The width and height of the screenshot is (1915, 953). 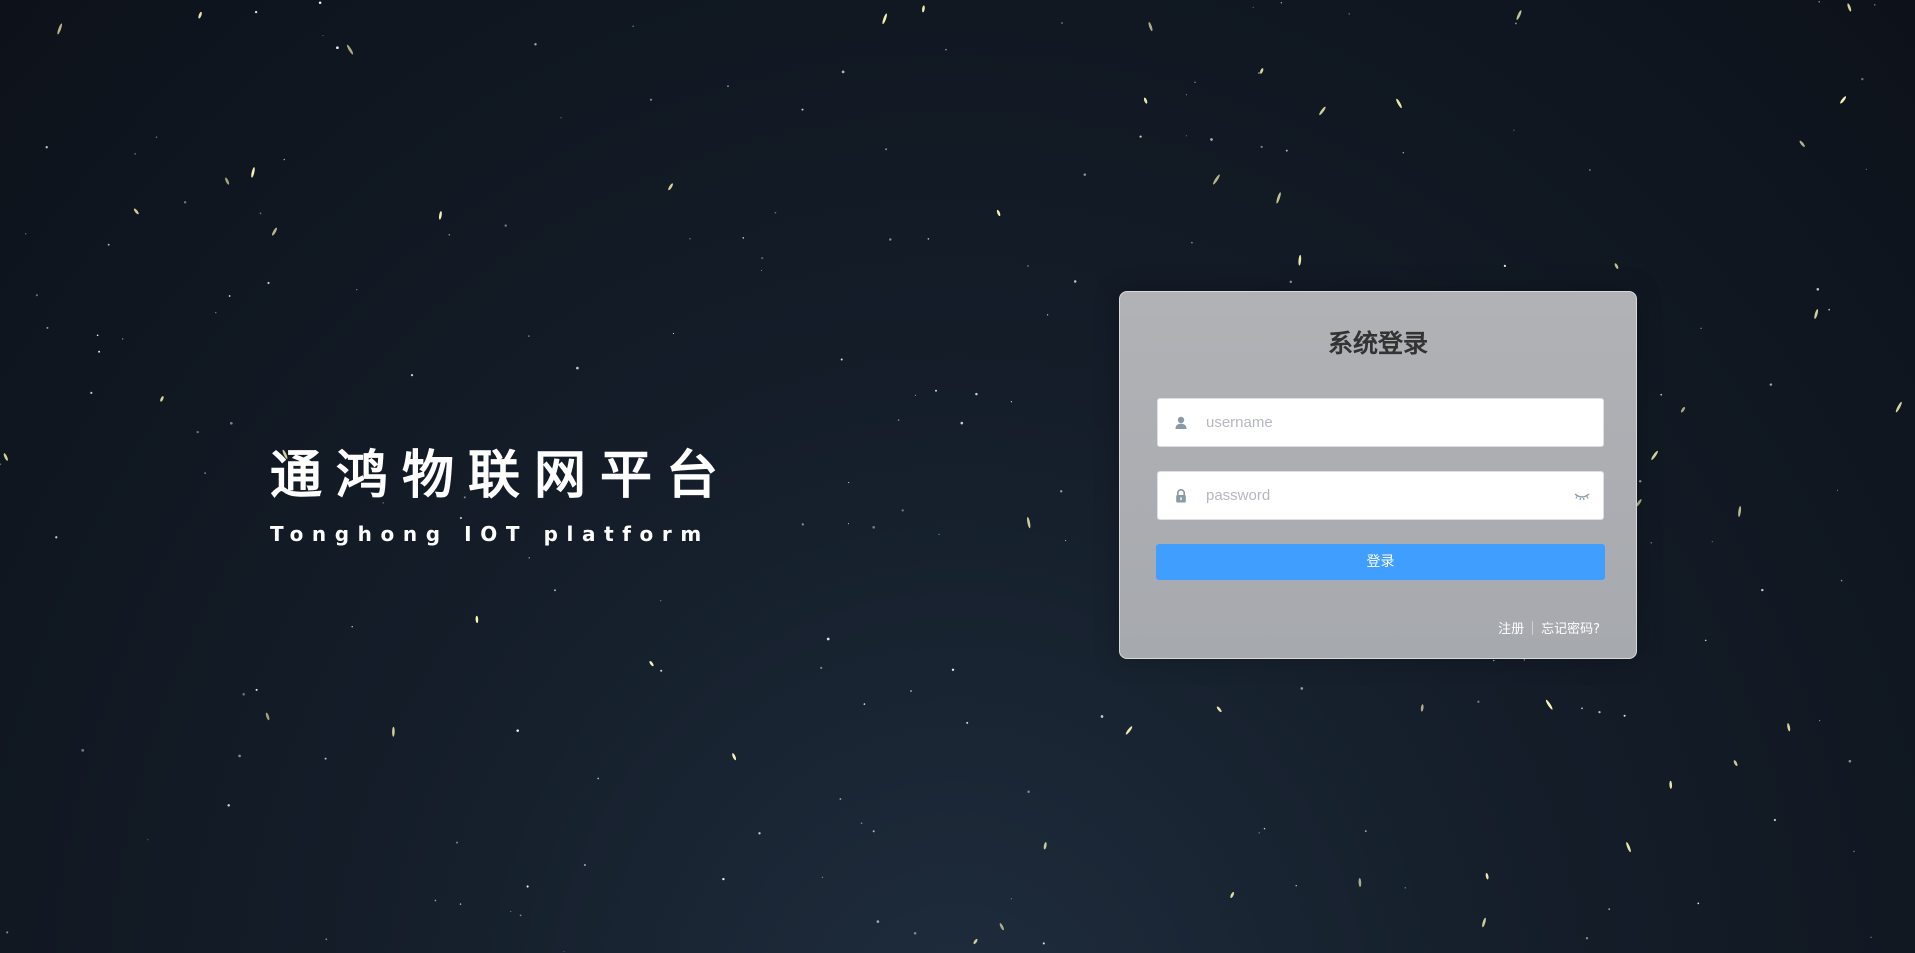 What do you see at coordinates (1386, 422) in the screenshot?
I see `username-input` at bounding box center [1386, 422].